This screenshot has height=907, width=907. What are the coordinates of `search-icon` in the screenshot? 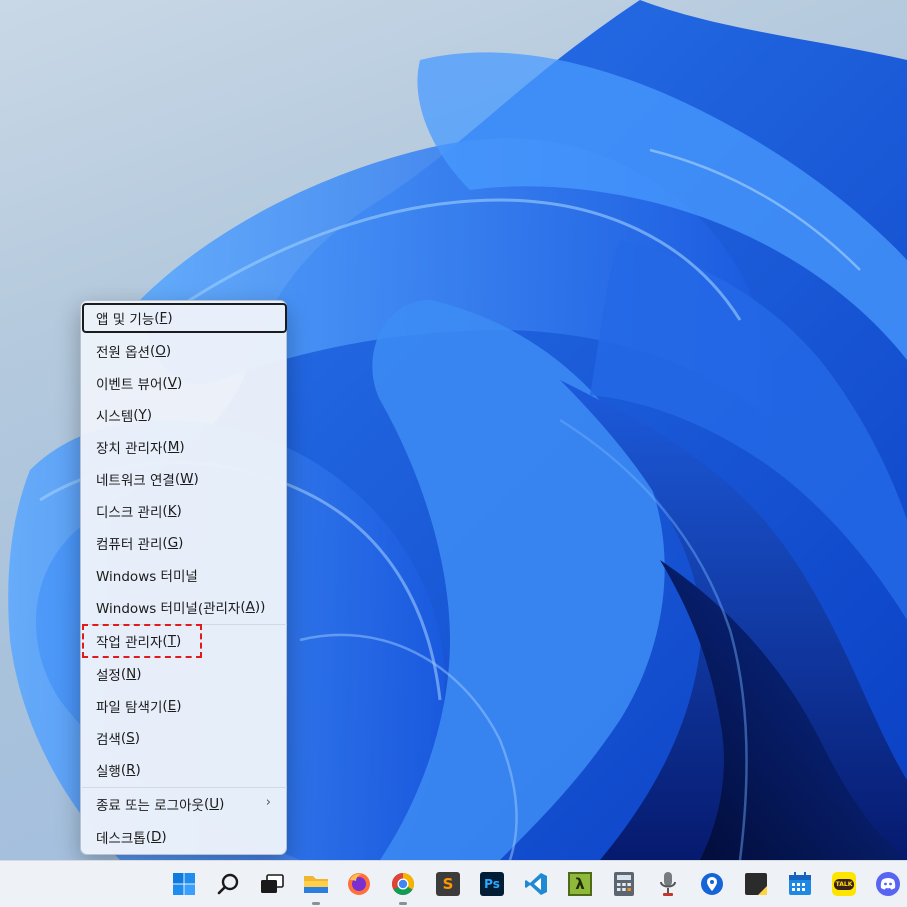 It's located at (228, 884).